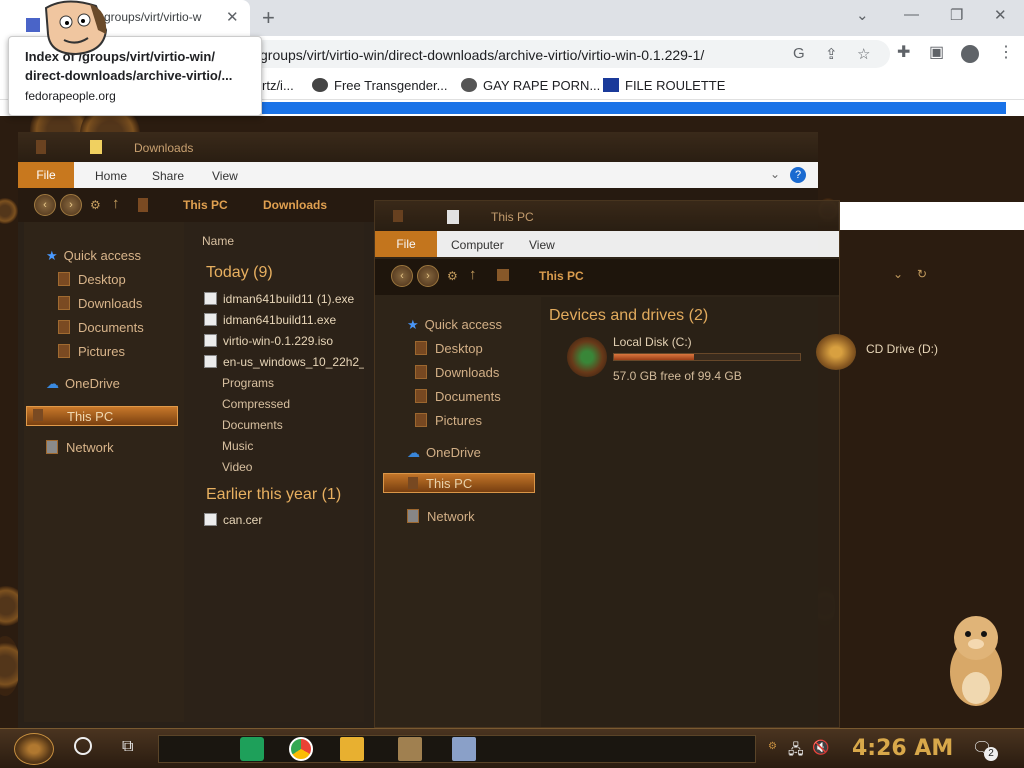 The height and width of the screenshot is (768, 1024). What do you see at coordinates (911, 14) in the screenshot?
I see `minimize-icon: —` at bounding box center [911, 14].